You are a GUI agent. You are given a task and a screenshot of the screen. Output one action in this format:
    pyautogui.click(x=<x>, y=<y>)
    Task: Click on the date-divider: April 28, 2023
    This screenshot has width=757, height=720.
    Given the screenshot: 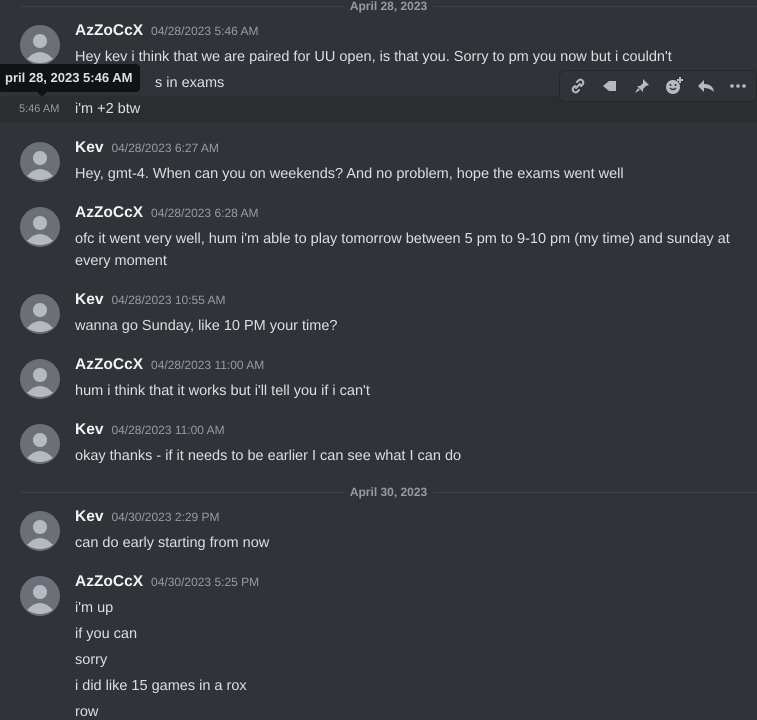 What is the action you would take?
    pyautogui.click(x=389, y=6)
    